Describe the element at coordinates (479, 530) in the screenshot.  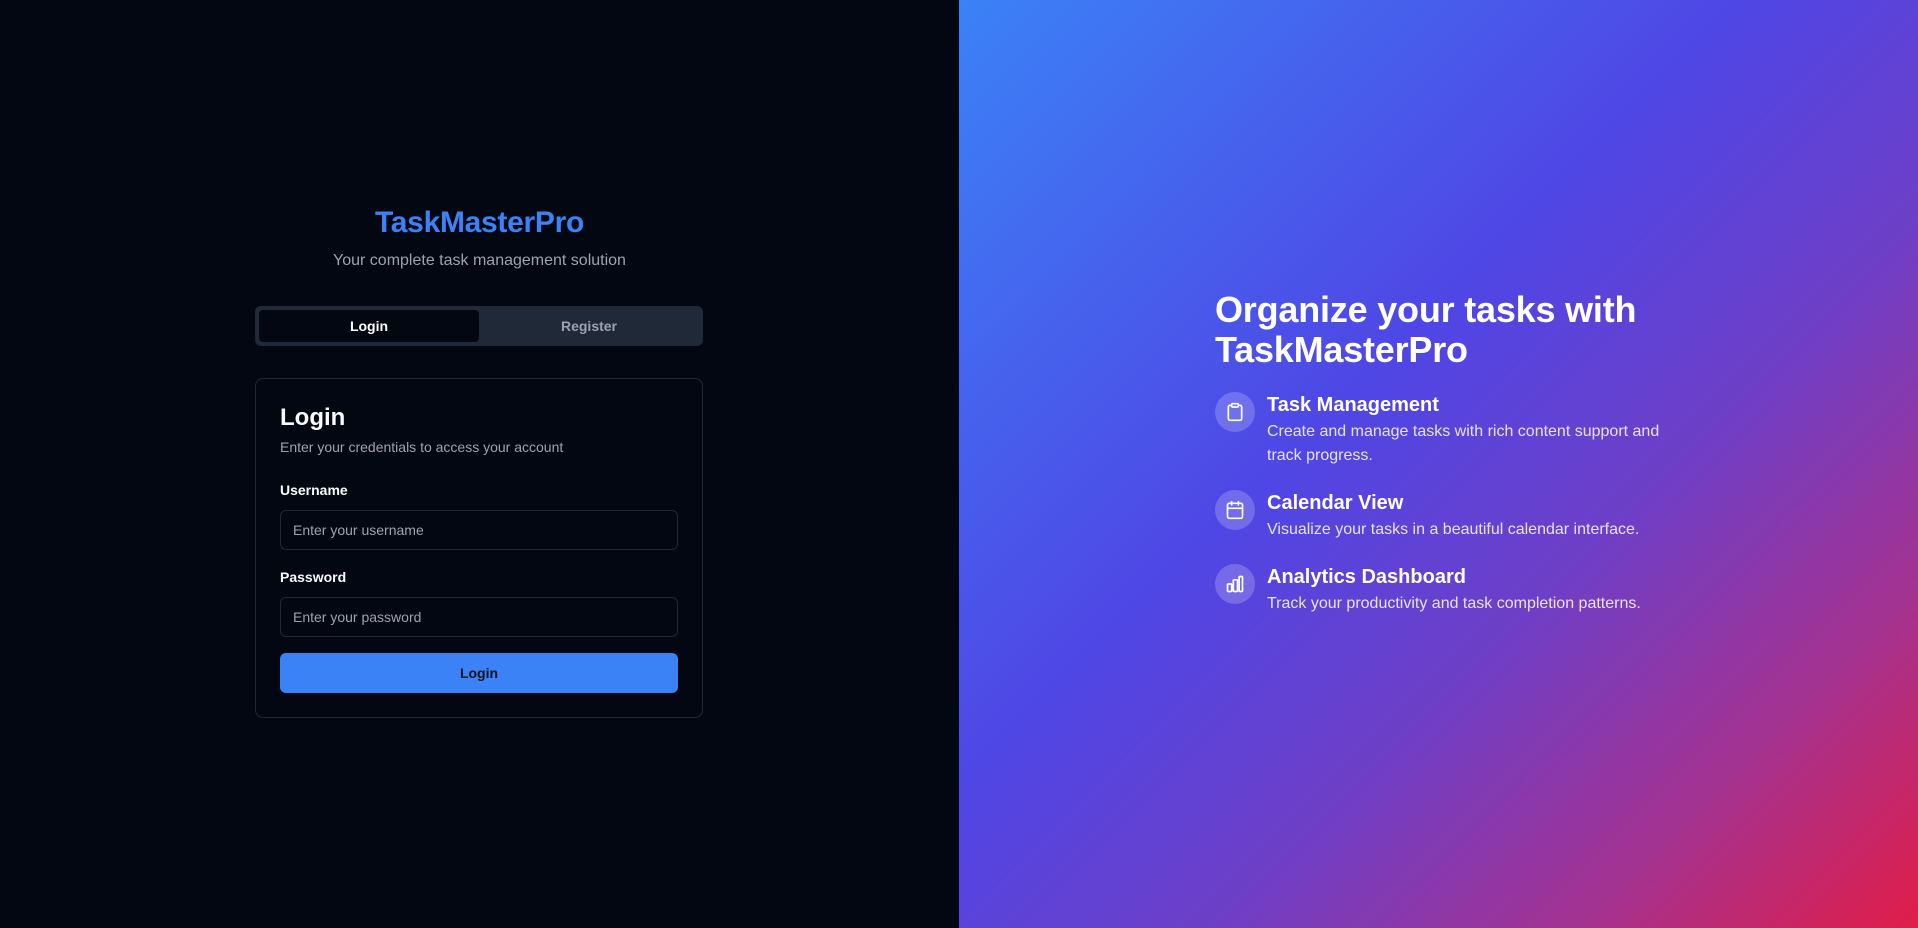
I see `username-input` at that location.